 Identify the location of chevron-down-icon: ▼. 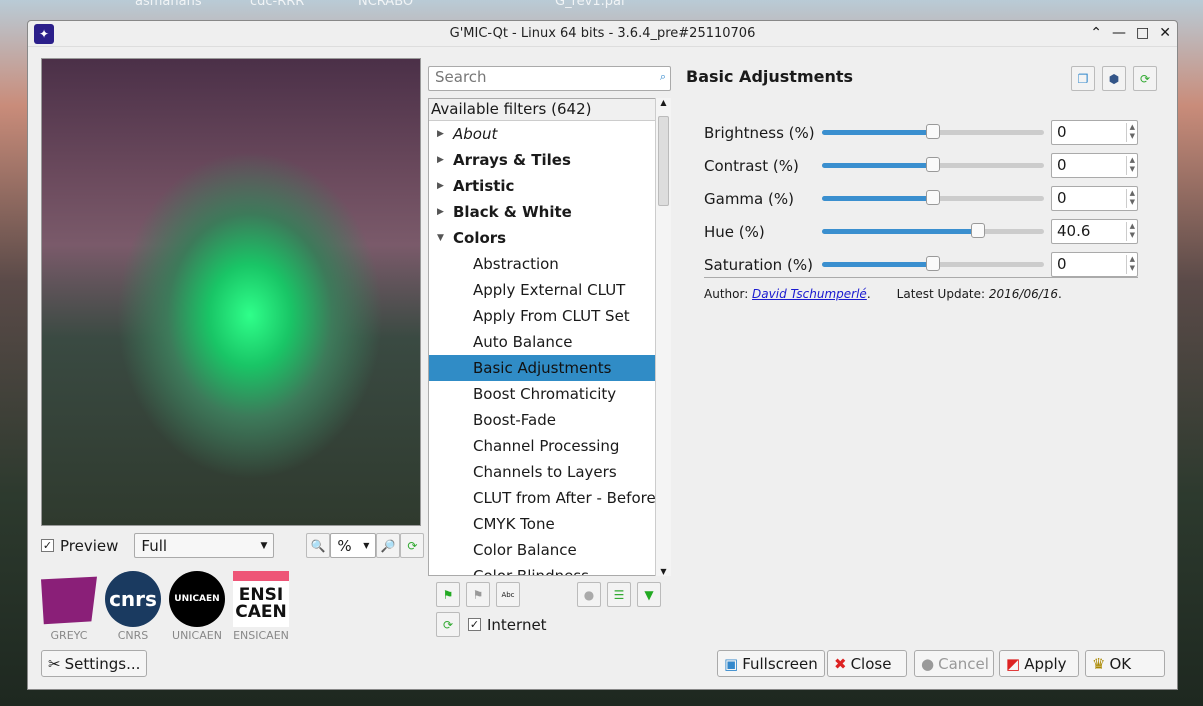
(440, 238).